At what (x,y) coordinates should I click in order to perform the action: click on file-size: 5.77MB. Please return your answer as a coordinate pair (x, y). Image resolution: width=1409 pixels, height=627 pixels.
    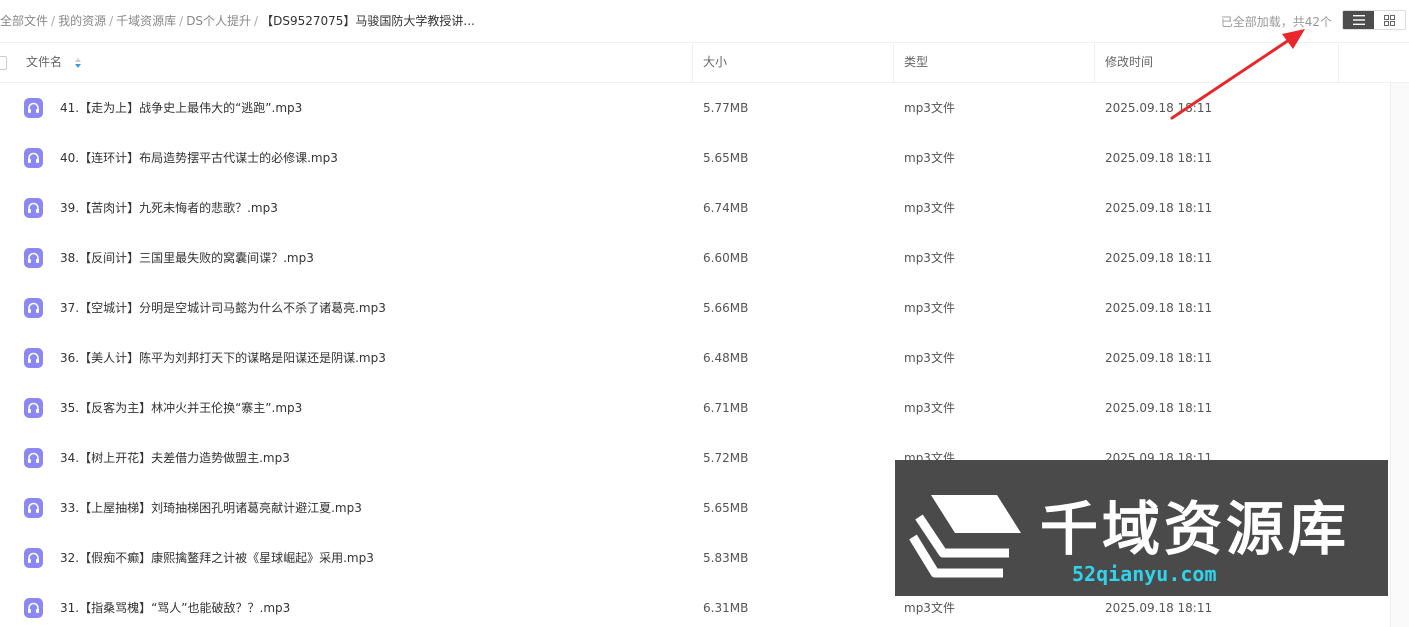
    Looking at the image, I should click on (726, 108).